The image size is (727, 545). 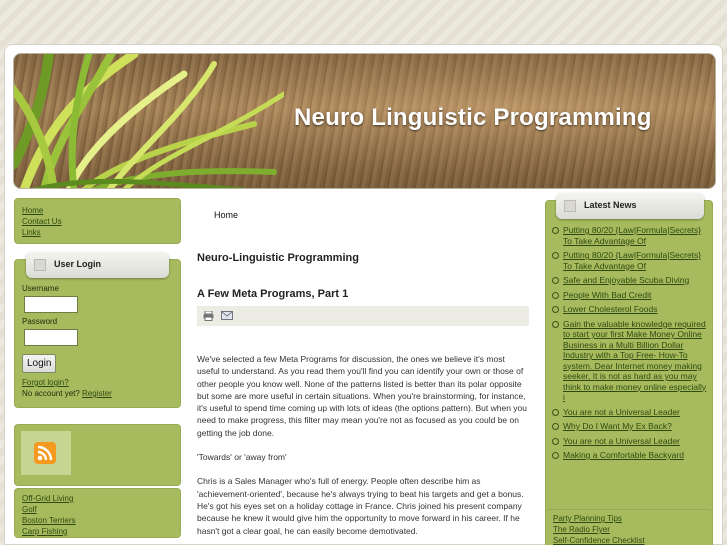 What do you see at coordinates (629, 540) in the screenshot?
I see `link-self-confidence-checklist: Self-Confidence Checklist` at bounding box center [629, 540].